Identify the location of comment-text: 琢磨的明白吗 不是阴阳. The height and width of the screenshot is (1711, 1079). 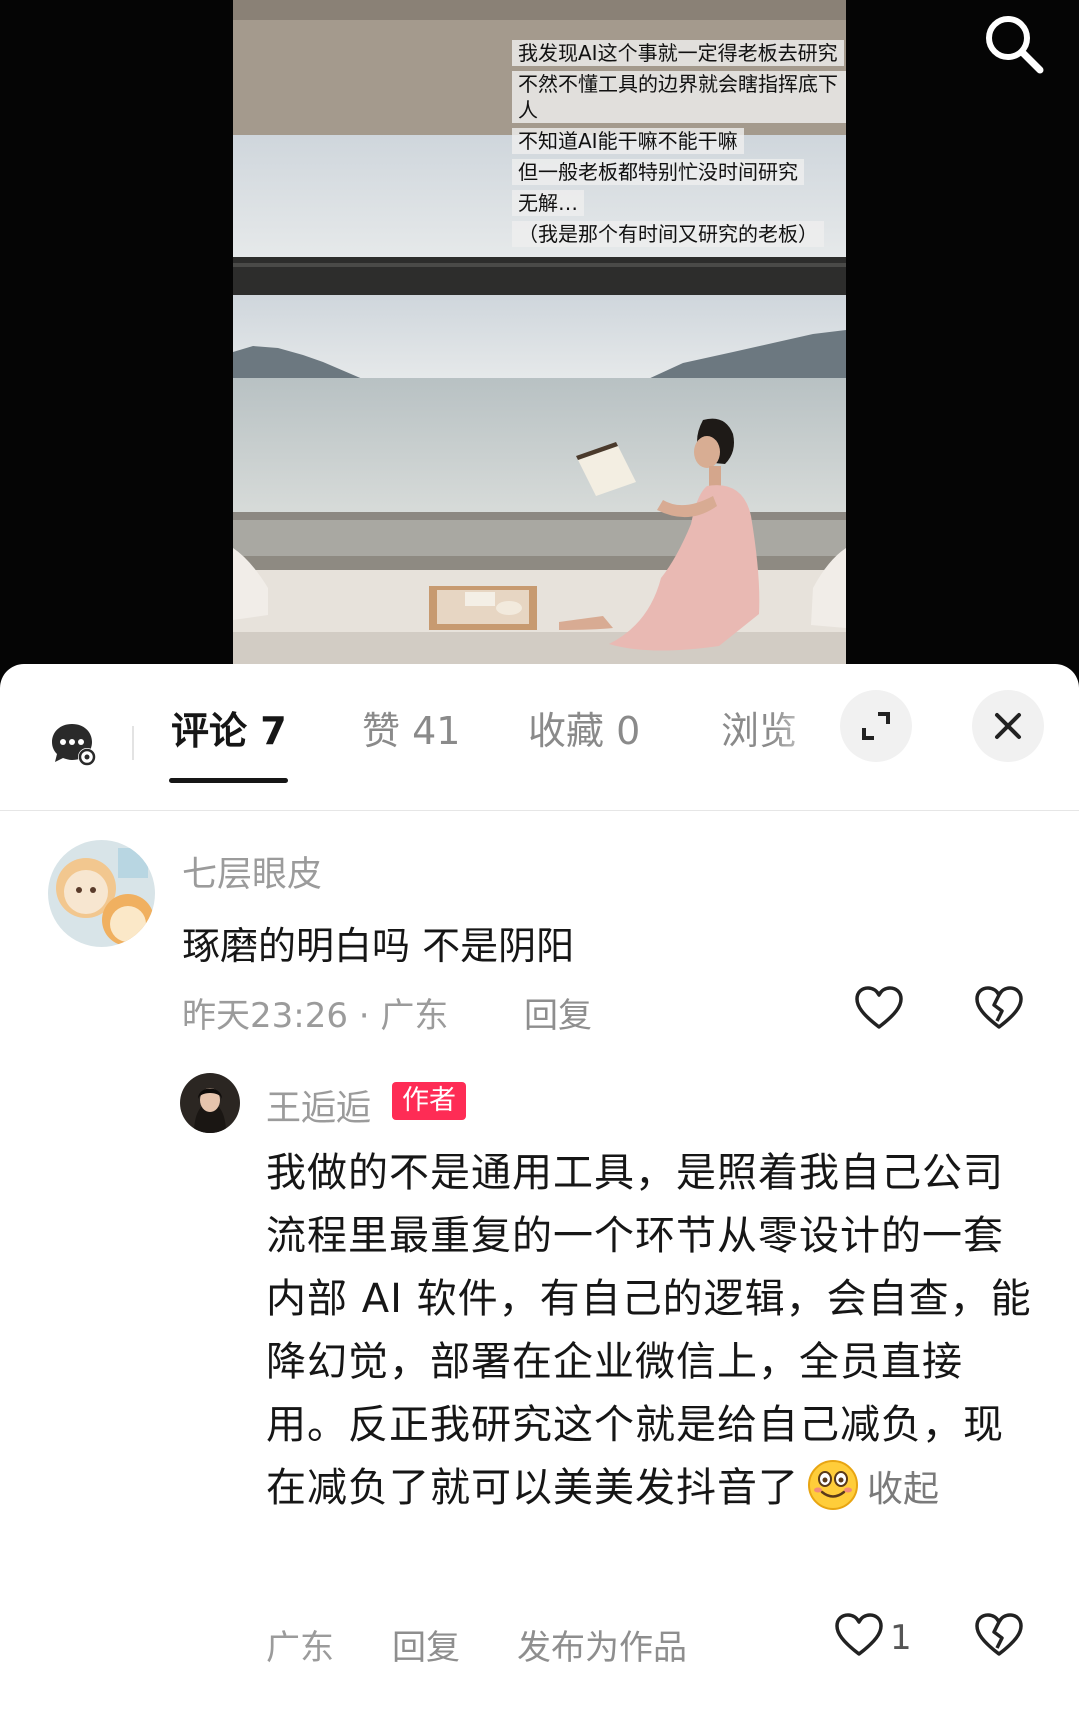
(378, 946).